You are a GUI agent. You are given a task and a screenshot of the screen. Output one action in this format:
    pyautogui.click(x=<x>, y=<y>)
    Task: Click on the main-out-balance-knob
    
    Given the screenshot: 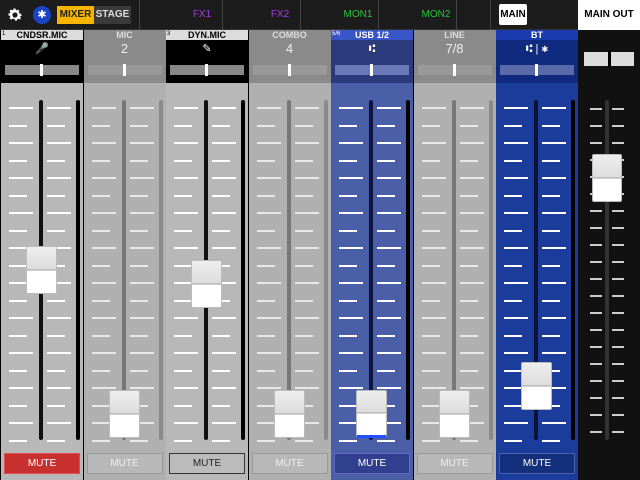 What is the action you would take?
    pyautogui.click(x=609, y=59)
    